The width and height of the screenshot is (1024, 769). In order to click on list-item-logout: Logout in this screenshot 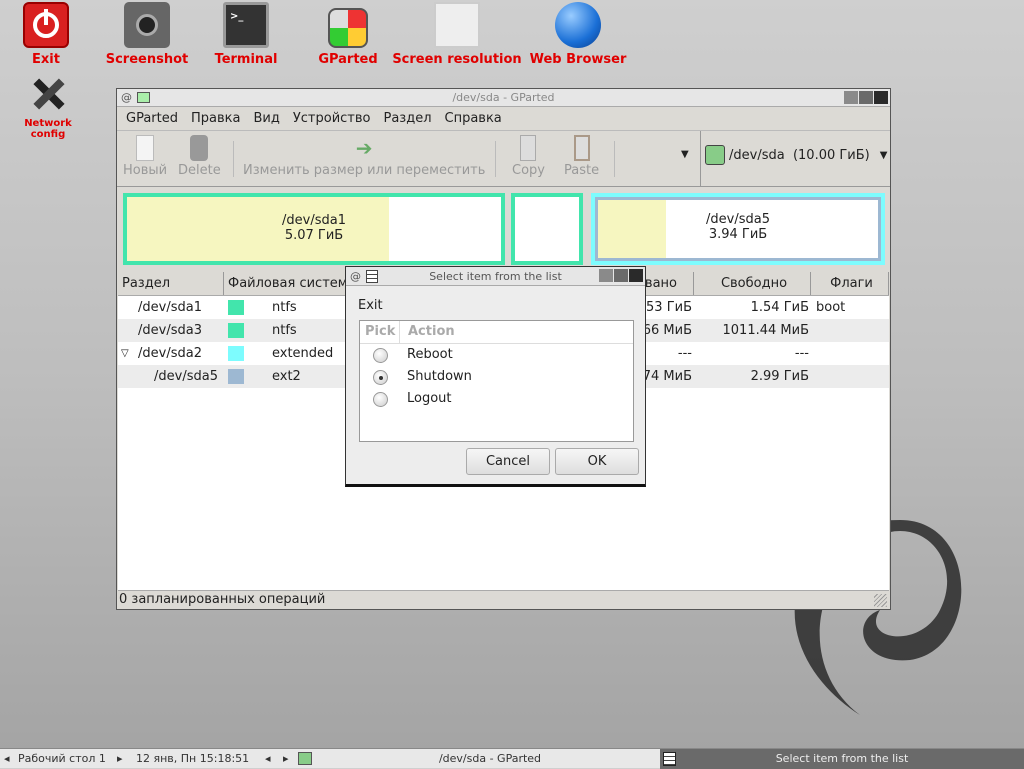, I will do `click(496, 399)`.